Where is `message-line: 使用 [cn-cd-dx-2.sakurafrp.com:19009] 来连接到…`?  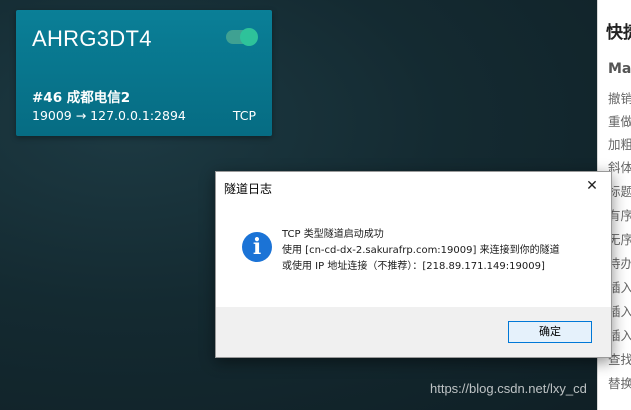
message-line: 使用 [cn-cd-dx-2.sakurafrp.com:19009] 来连接到… is located at coordinates (421, 250).